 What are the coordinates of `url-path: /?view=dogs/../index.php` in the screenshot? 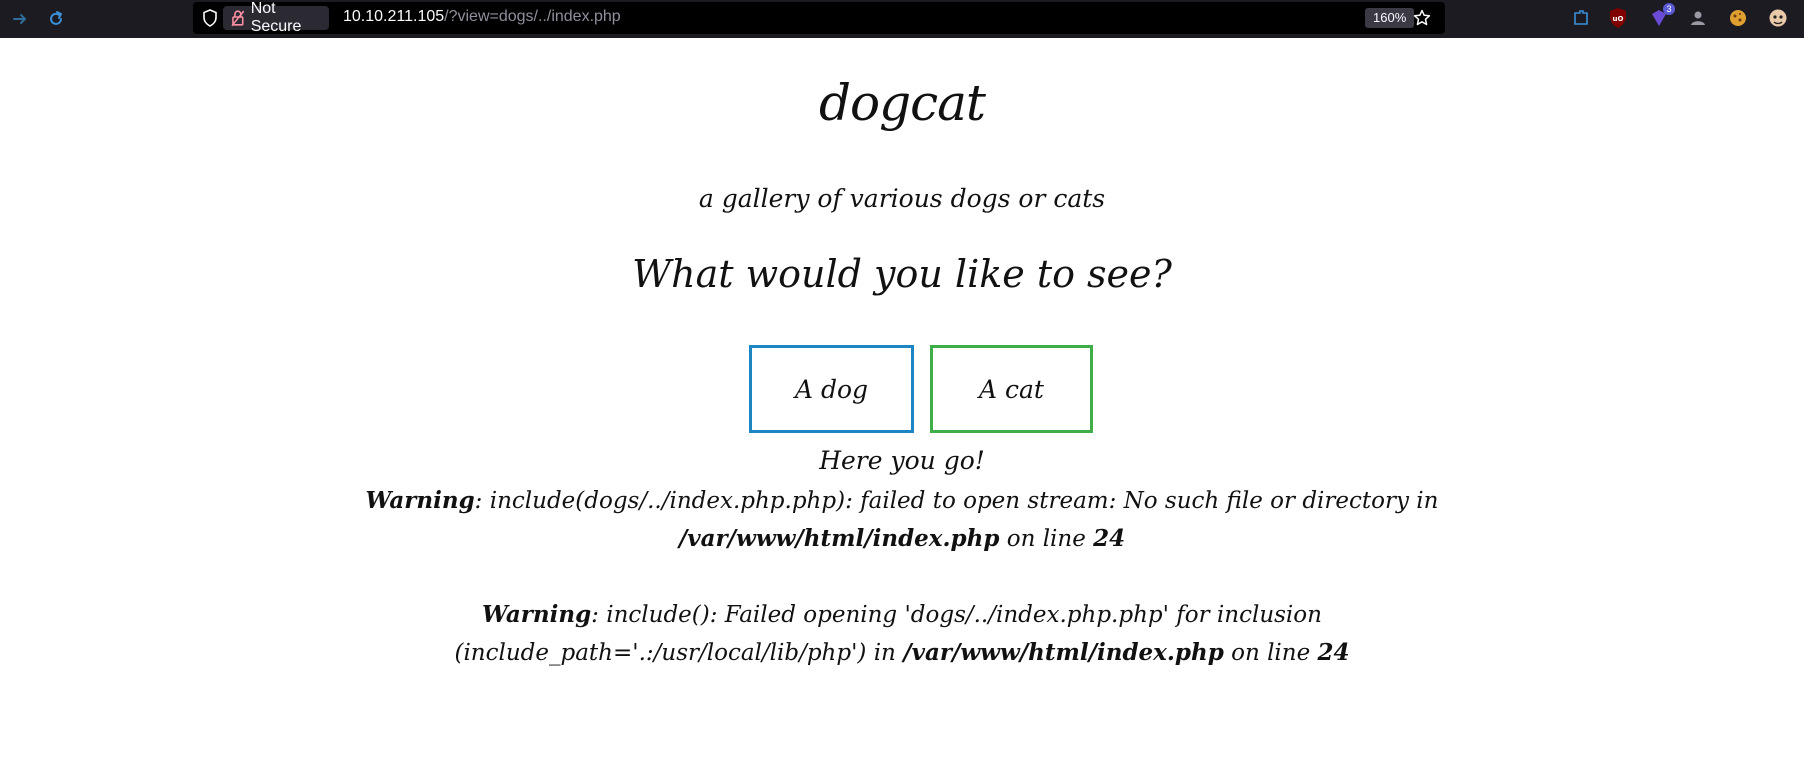 It's located at (532, 16).